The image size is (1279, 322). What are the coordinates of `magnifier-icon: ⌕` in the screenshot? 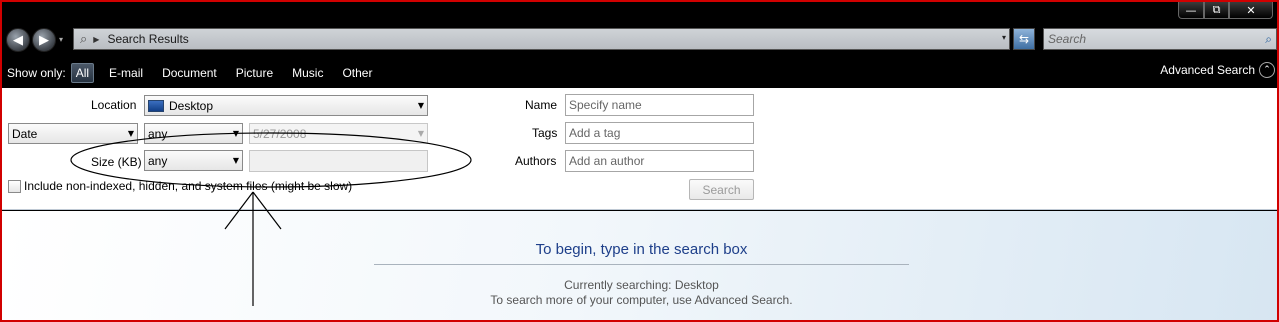 It's located at (1268, 39).